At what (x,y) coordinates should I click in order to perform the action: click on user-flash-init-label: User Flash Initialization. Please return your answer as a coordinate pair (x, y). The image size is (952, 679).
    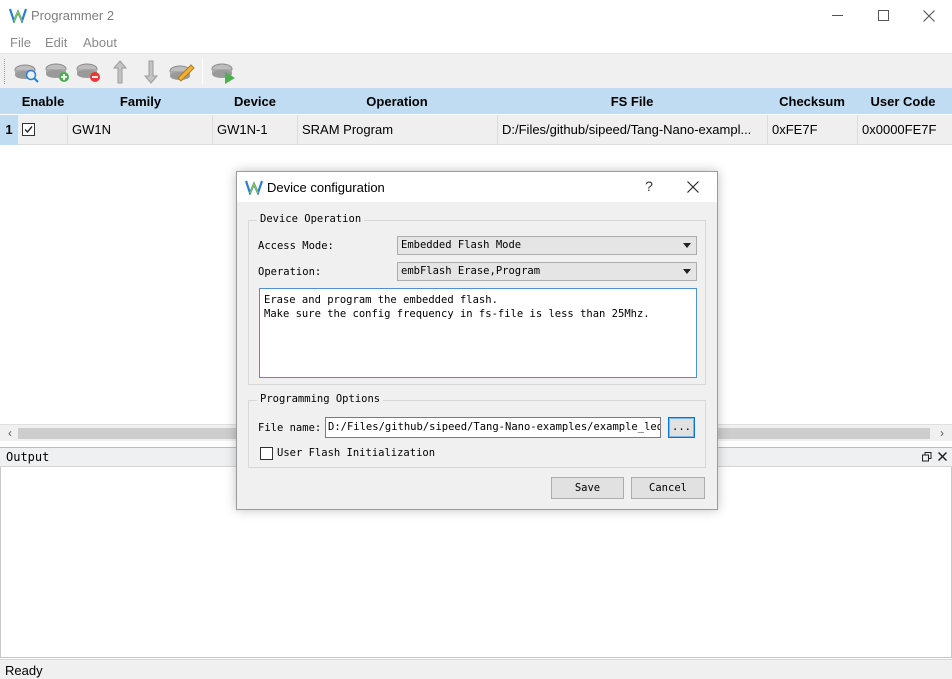
    Looking at the image, I should click on (356, 453).